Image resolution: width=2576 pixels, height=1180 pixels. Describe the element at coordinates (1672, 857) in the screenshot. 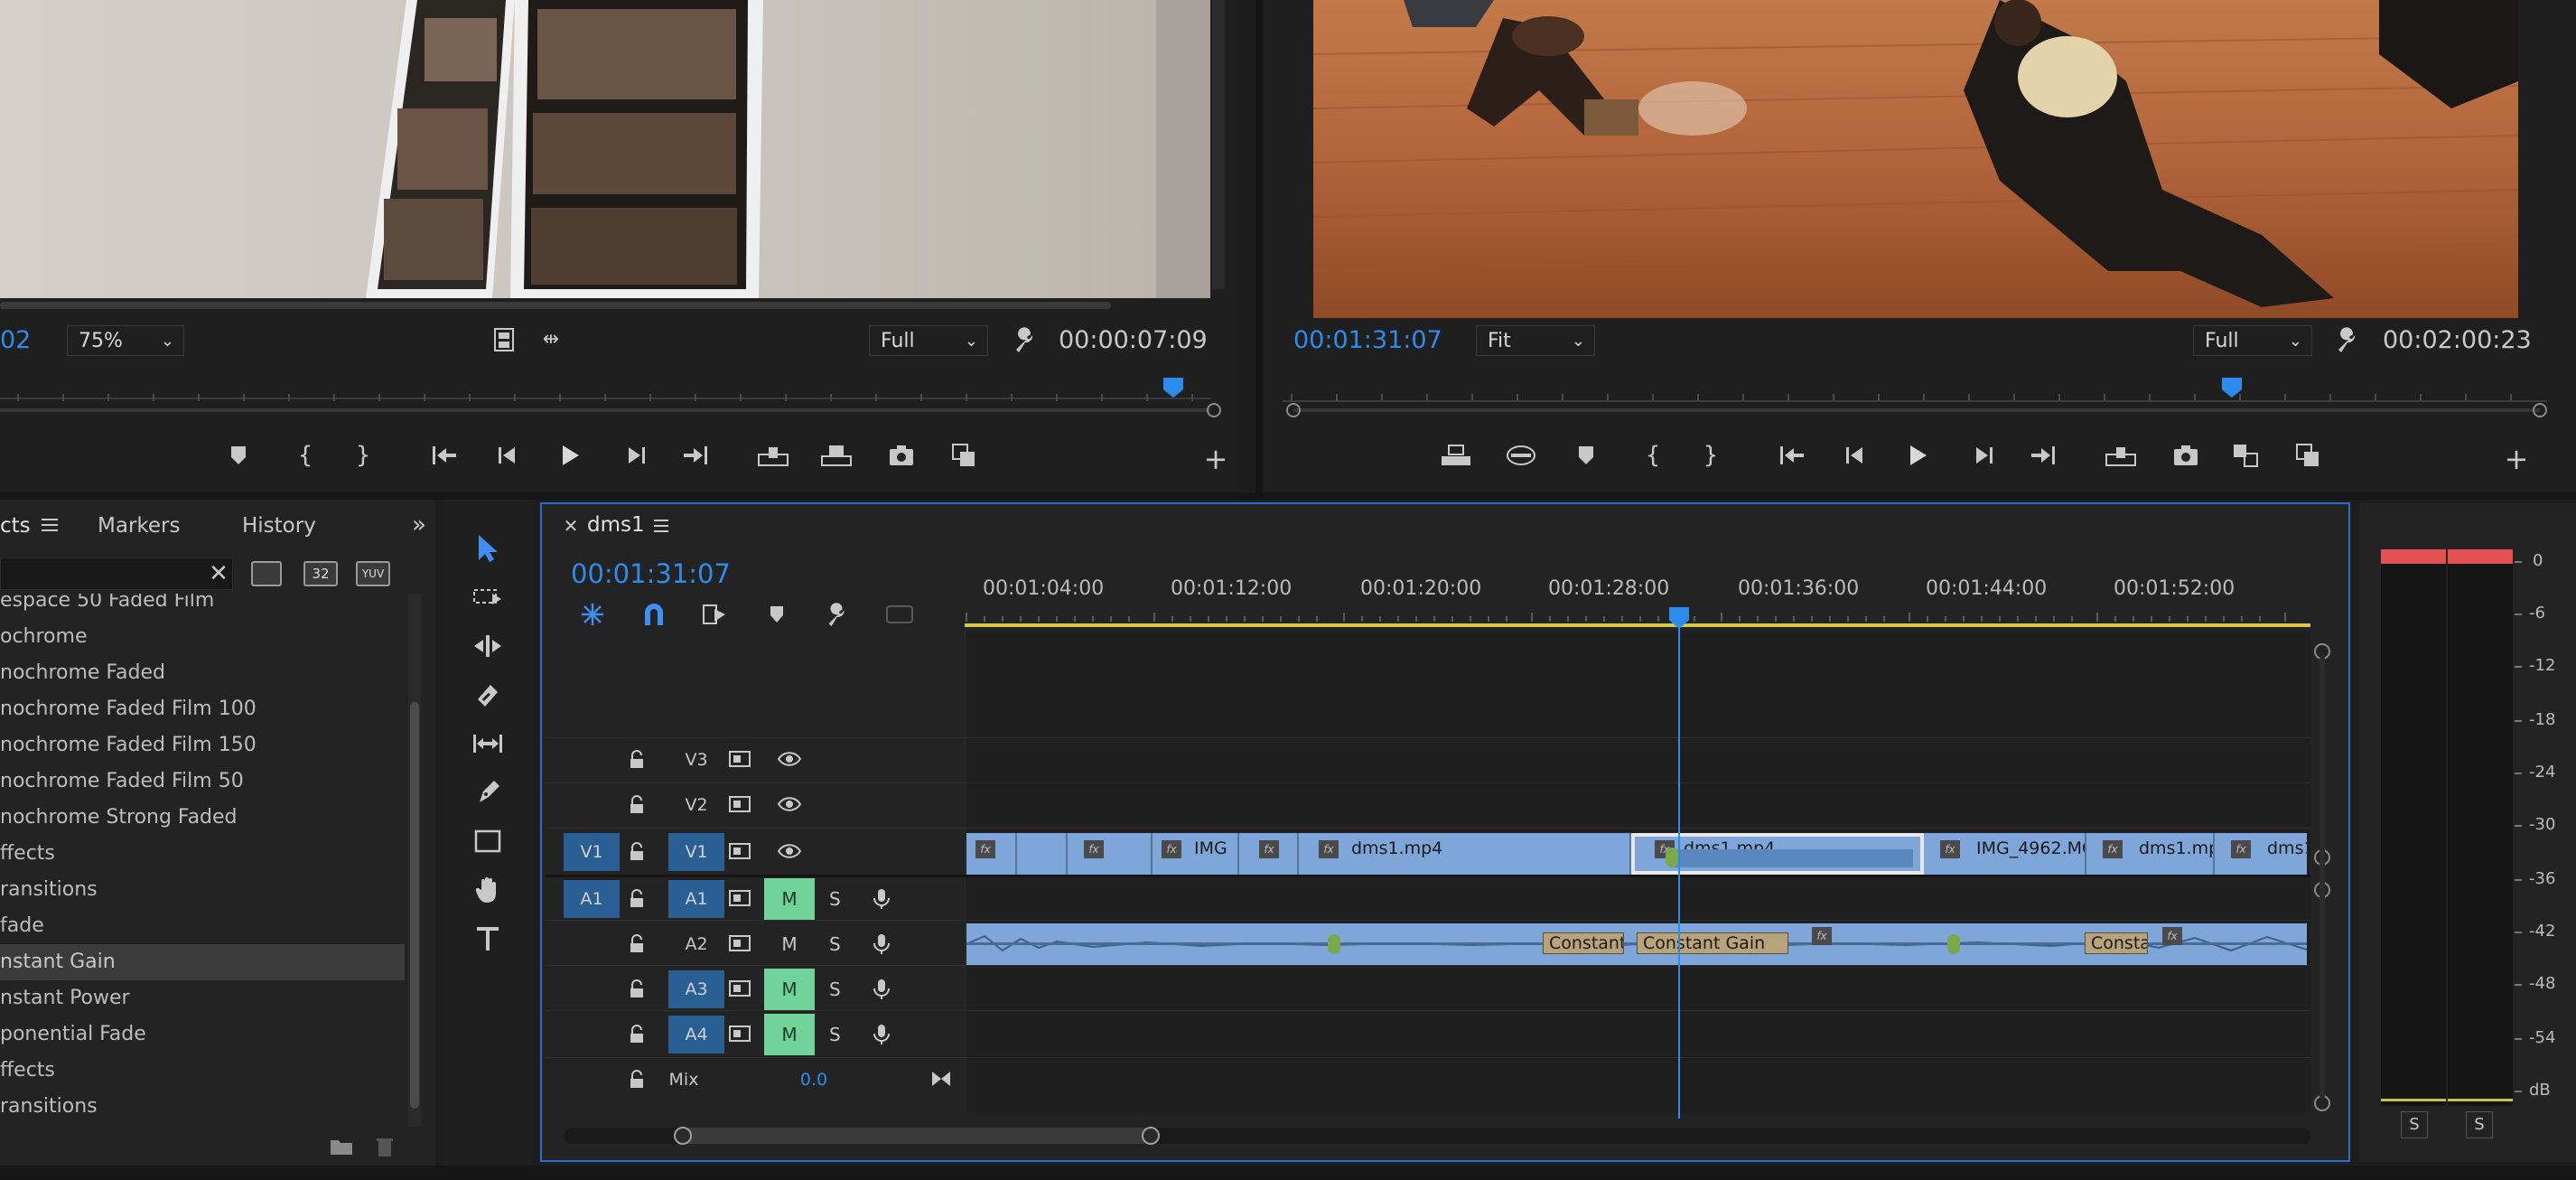

I see `keyframe` at that location.